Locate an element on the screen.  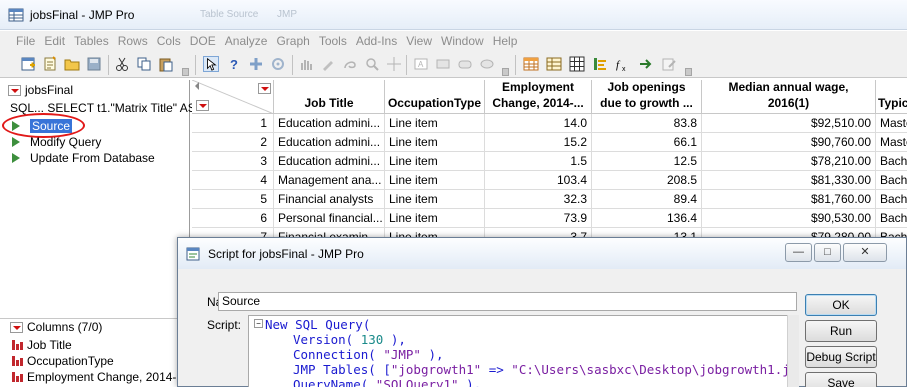
cell-median-wage: $90,530.00 is located at coordinates (789, 218).